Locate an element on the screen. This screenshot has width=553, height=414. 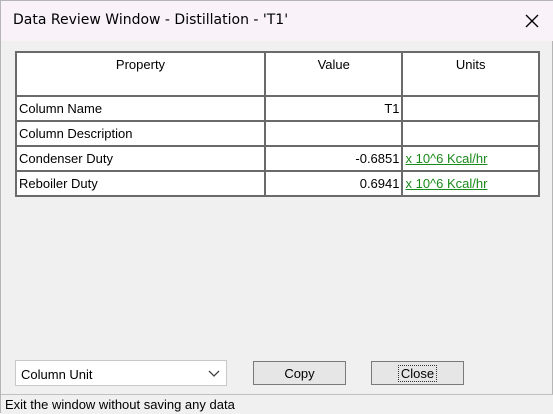
column-header-value: Value is located at coordinates (333, 74).